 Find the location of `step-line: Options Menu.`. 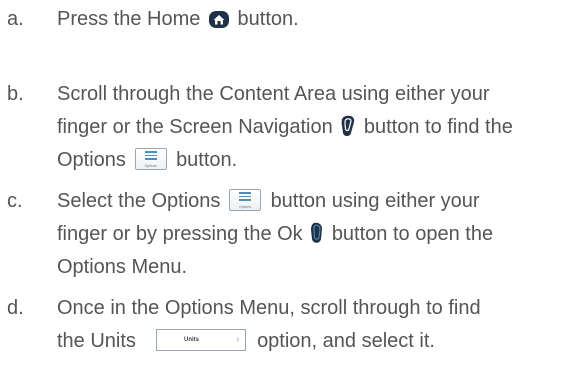

step-line: Options Menu. is located at coordinates (322, 267).